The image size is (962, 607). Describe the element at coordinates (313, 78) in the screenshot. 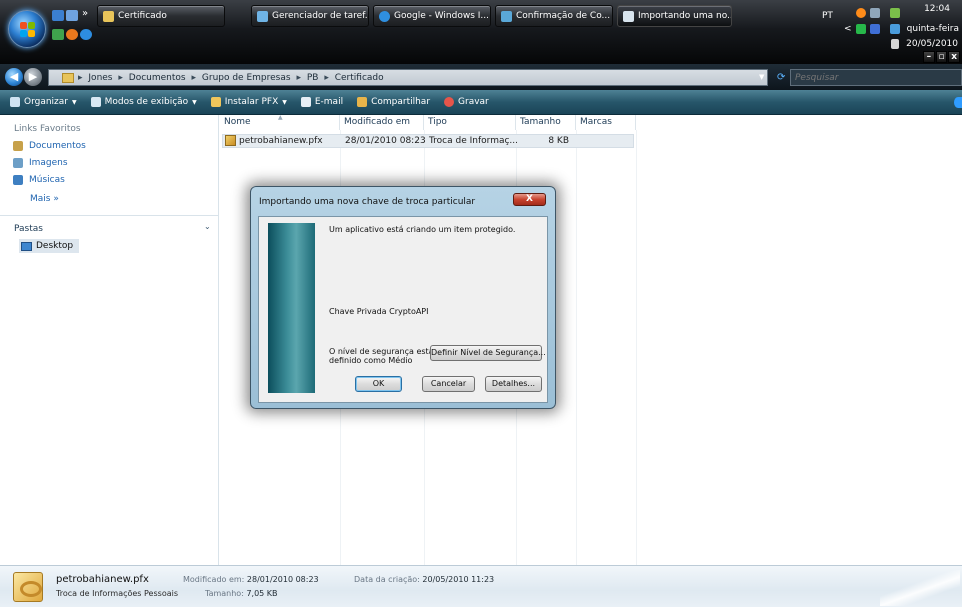

I see `breadcrumb-item: PB` at that location.